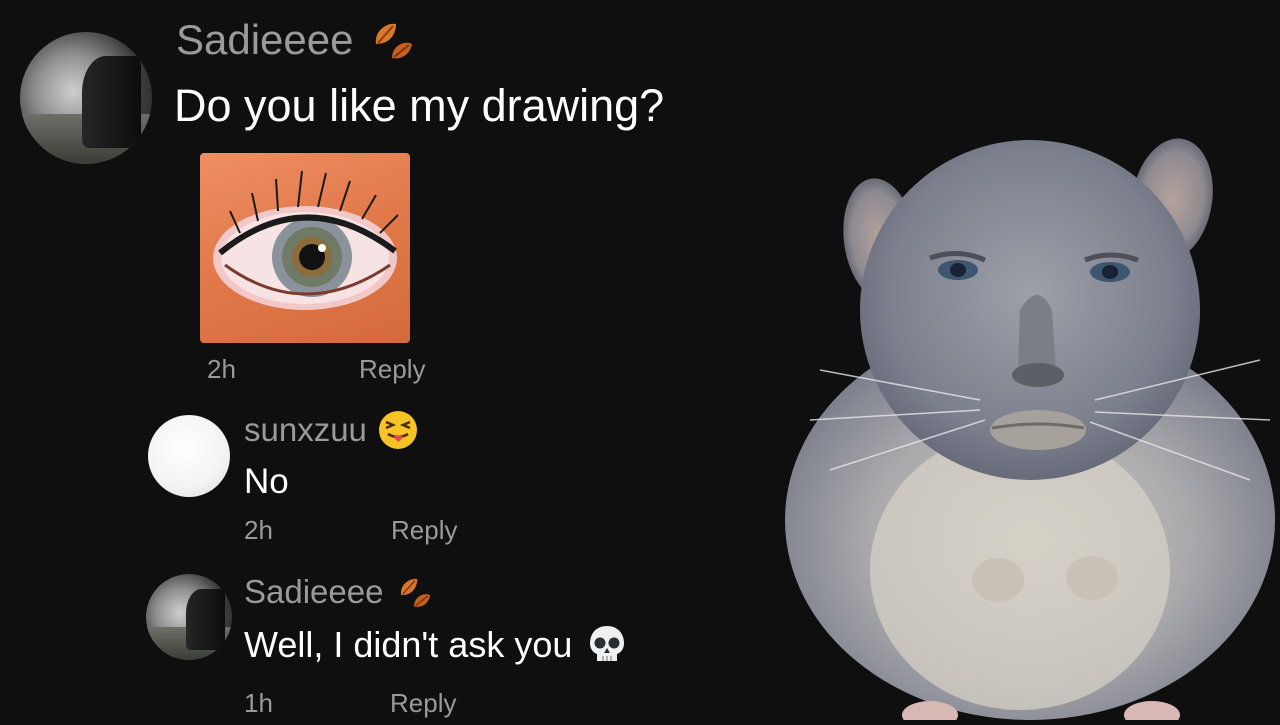 Image resolution: width=1280 pixels, height=725 pixels. What do you see at coordinates (398, 430) in the screenshot?
I see `squinting-tongue-face-emoji` at bounding box center [398, 430].